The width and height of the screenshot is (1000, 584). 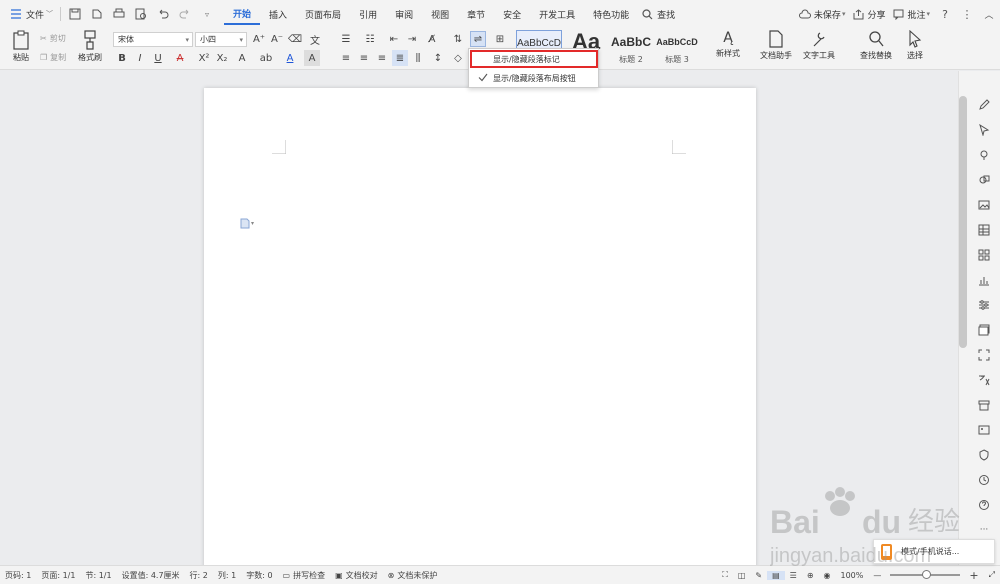 I want to click on redo-icon, so click(x=185, y=14).